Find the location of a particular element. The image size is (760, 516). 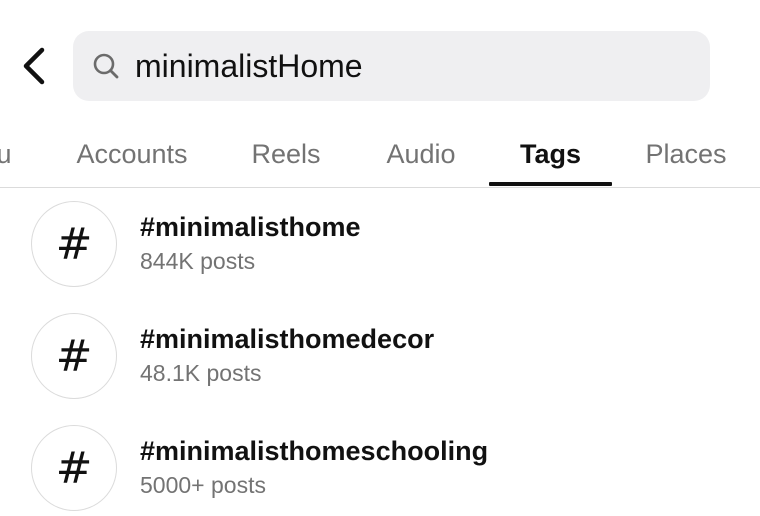

search-bar is located at coordinates (391, 66).